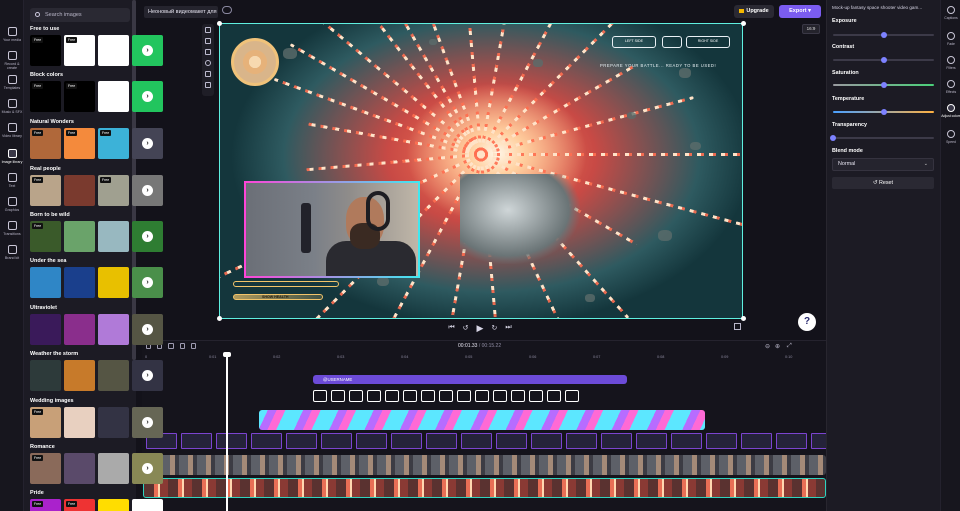  Describe the element at coordinates (12, 84) in the screenshot. I see `rail-item: Templates` at that location.